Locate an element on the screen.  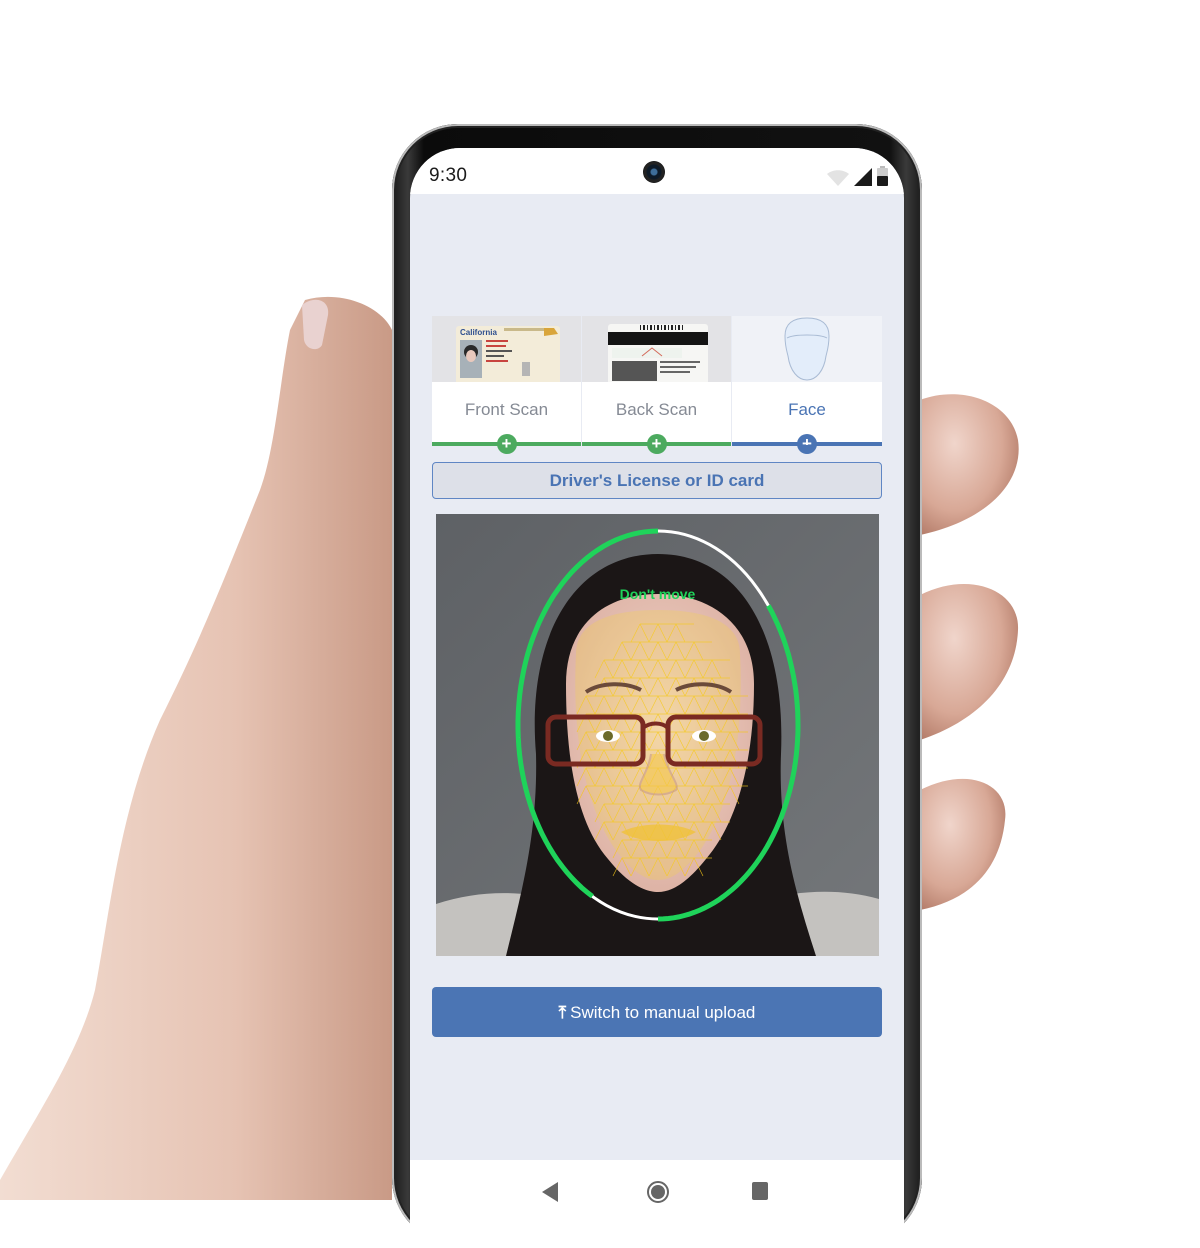
back-icon is located at coordinates (550, 1194).